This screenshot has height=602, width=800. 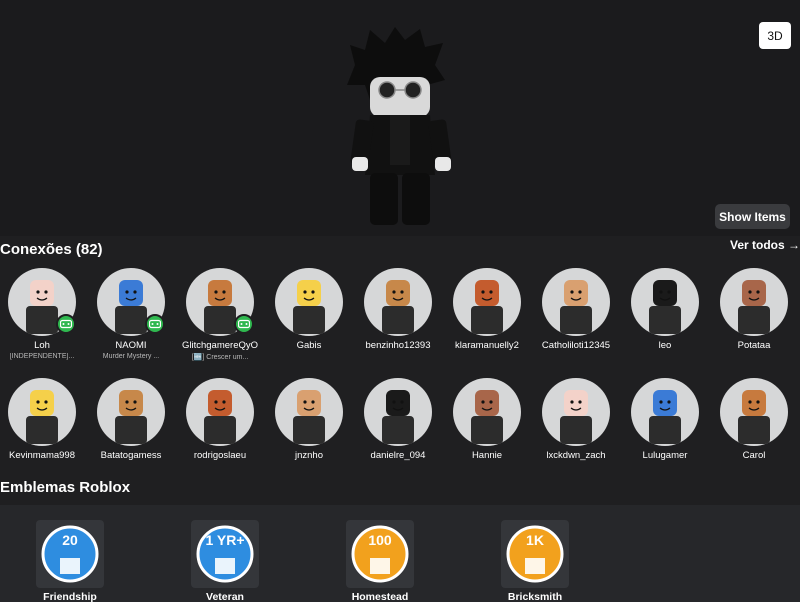 I want to click on connection-card: Kevinmama998, so click(x=42, y=419).